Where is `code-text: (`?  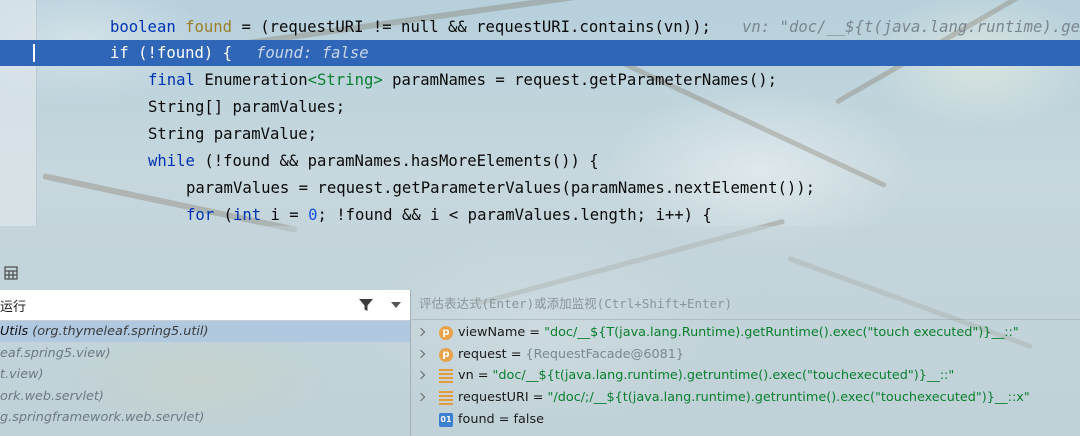 code-text: ( is located at coordinates (223, 215).